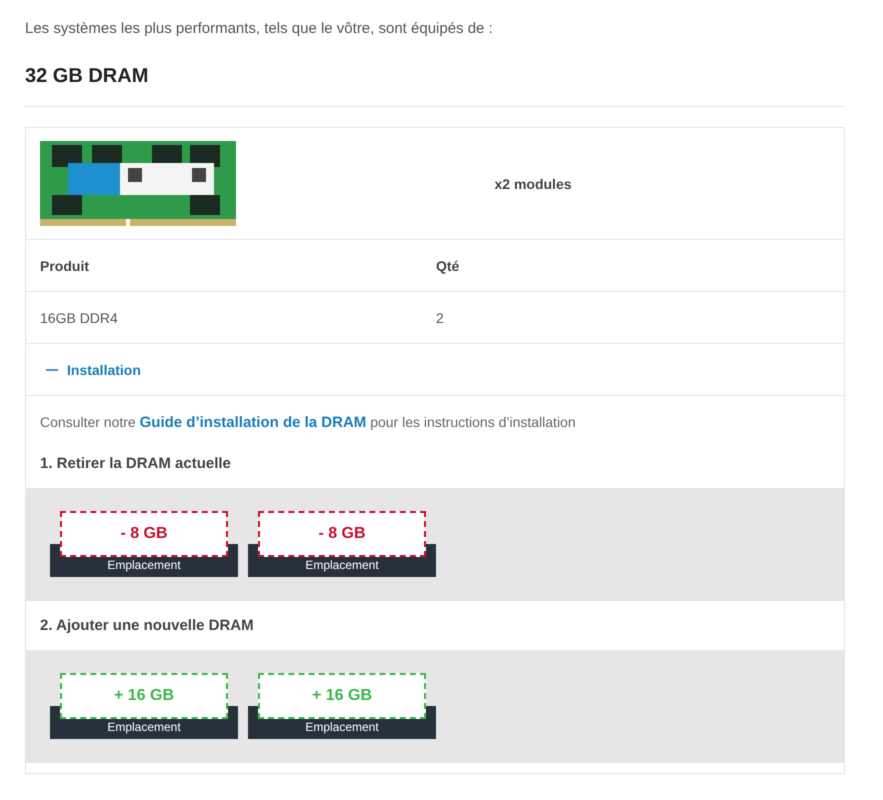  What do you see at coordinates (440, 318) in the screenshot?
I see `table-cell-text: 2` at bounding box center [440, 318].